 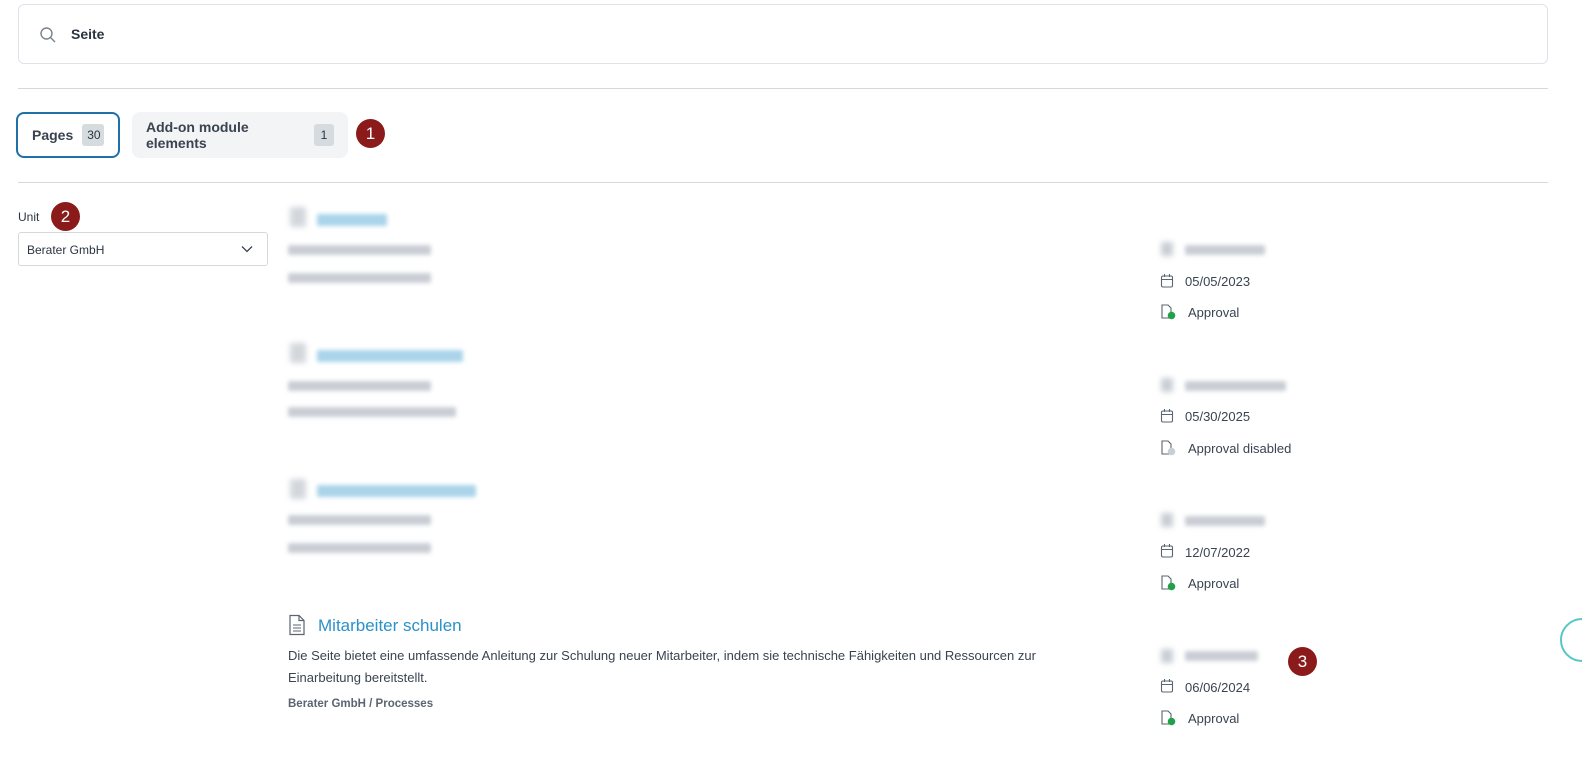 What do you see at coordinates (783, 88) in the screenshot?
I see `divider-top` at bounding box center [783, 88].